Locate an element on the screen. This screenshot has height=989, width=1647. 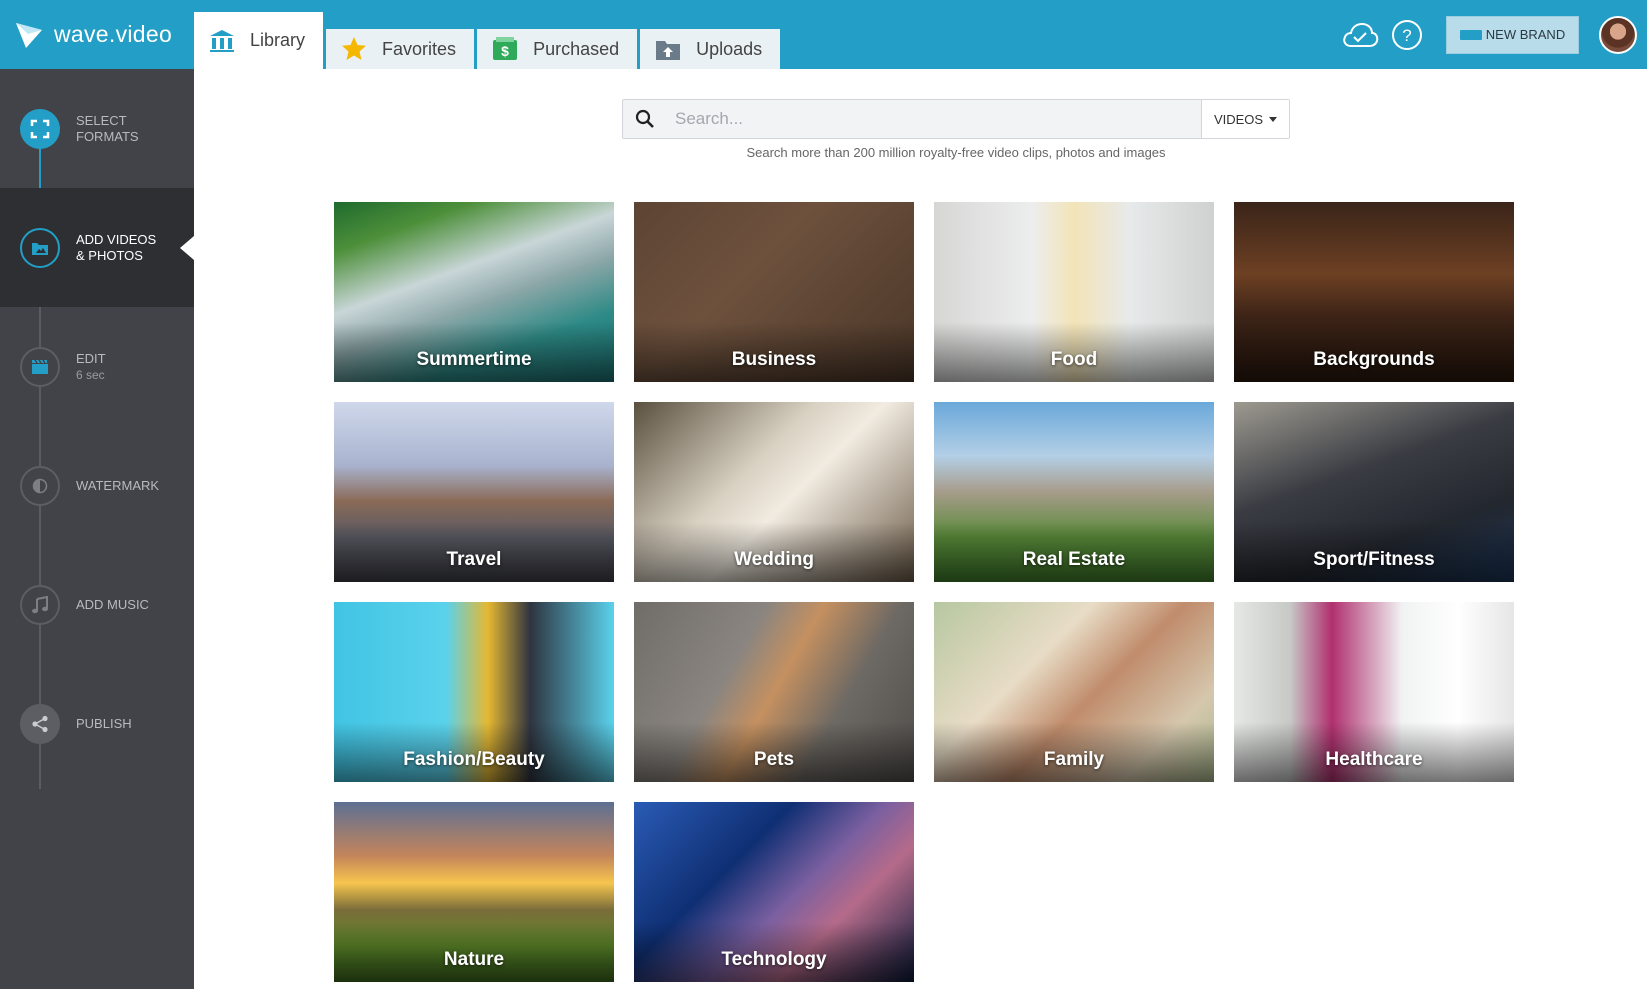
step-edit-label: EDIT 6 sec is located at coordinates (91, 366).